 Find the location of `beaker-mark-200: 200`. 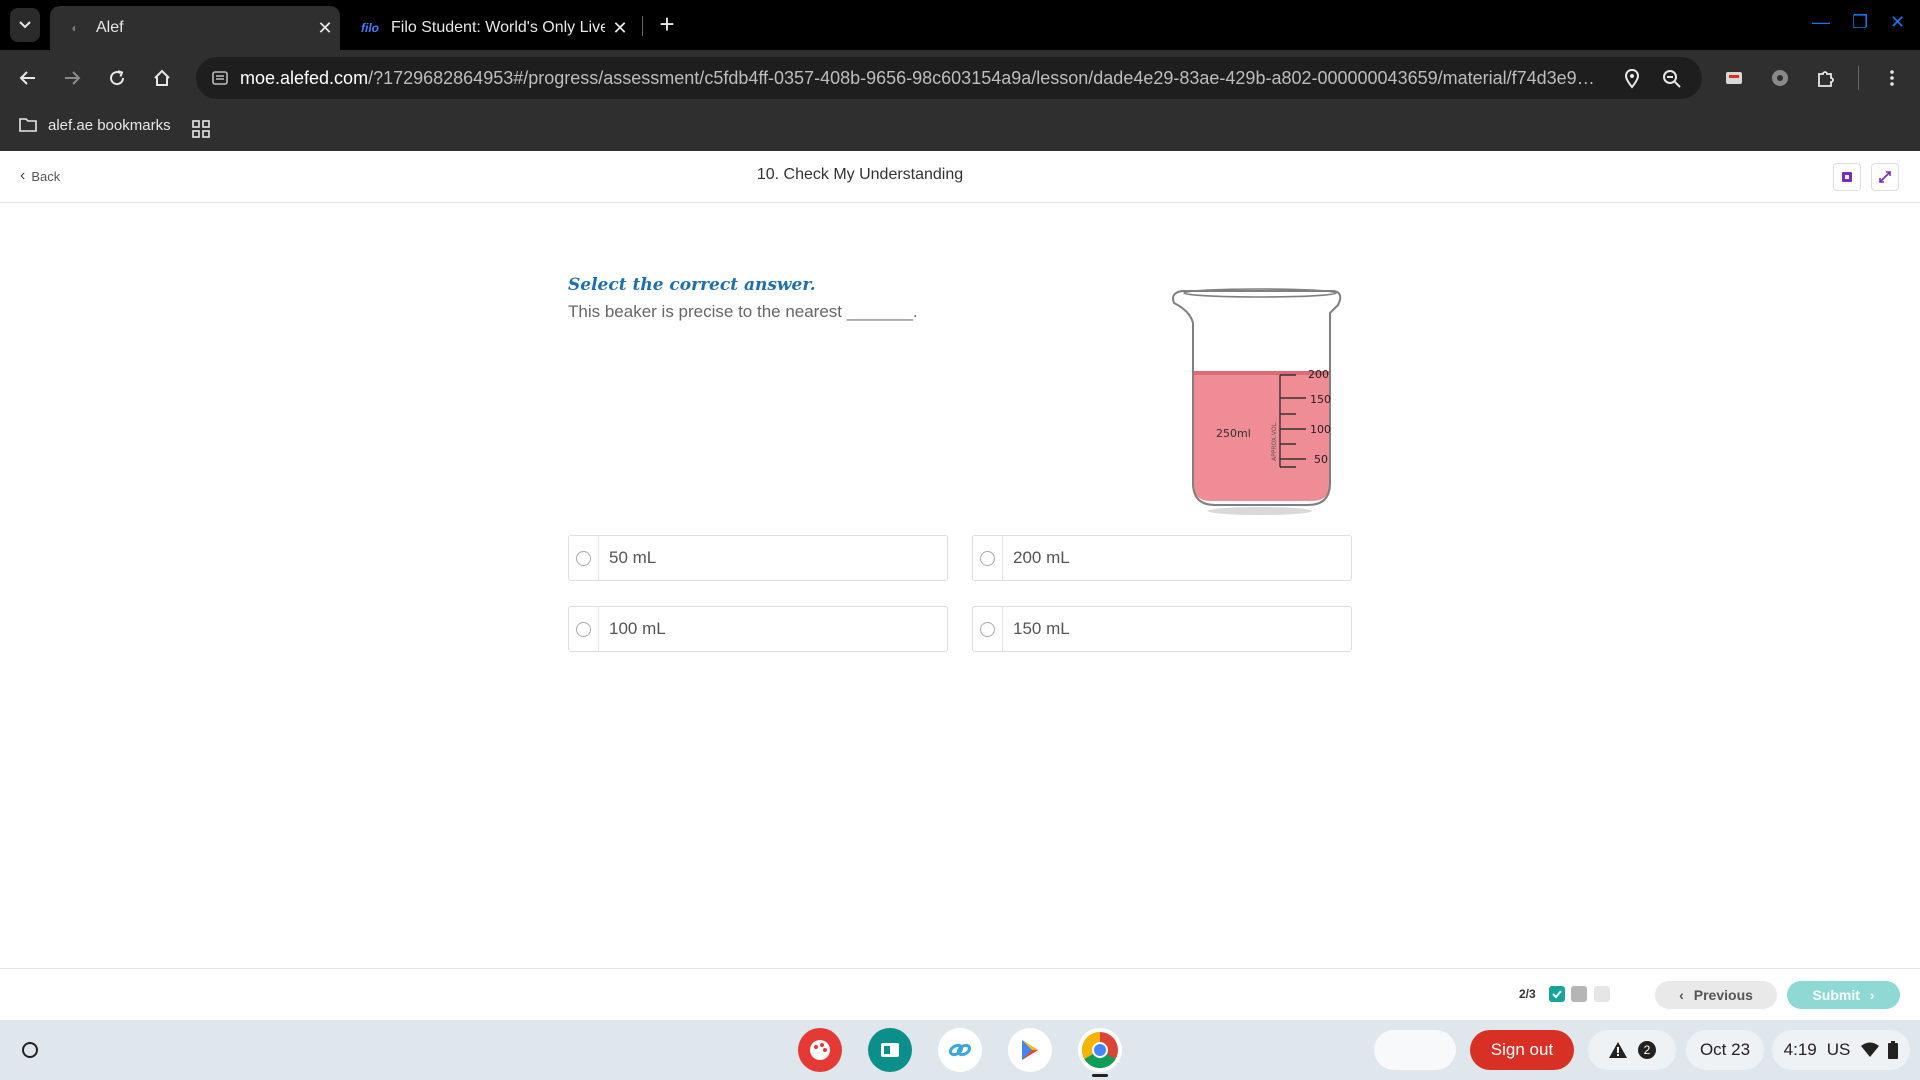

beaker-mark-200: 200 is located at coordinates (1318, 374).